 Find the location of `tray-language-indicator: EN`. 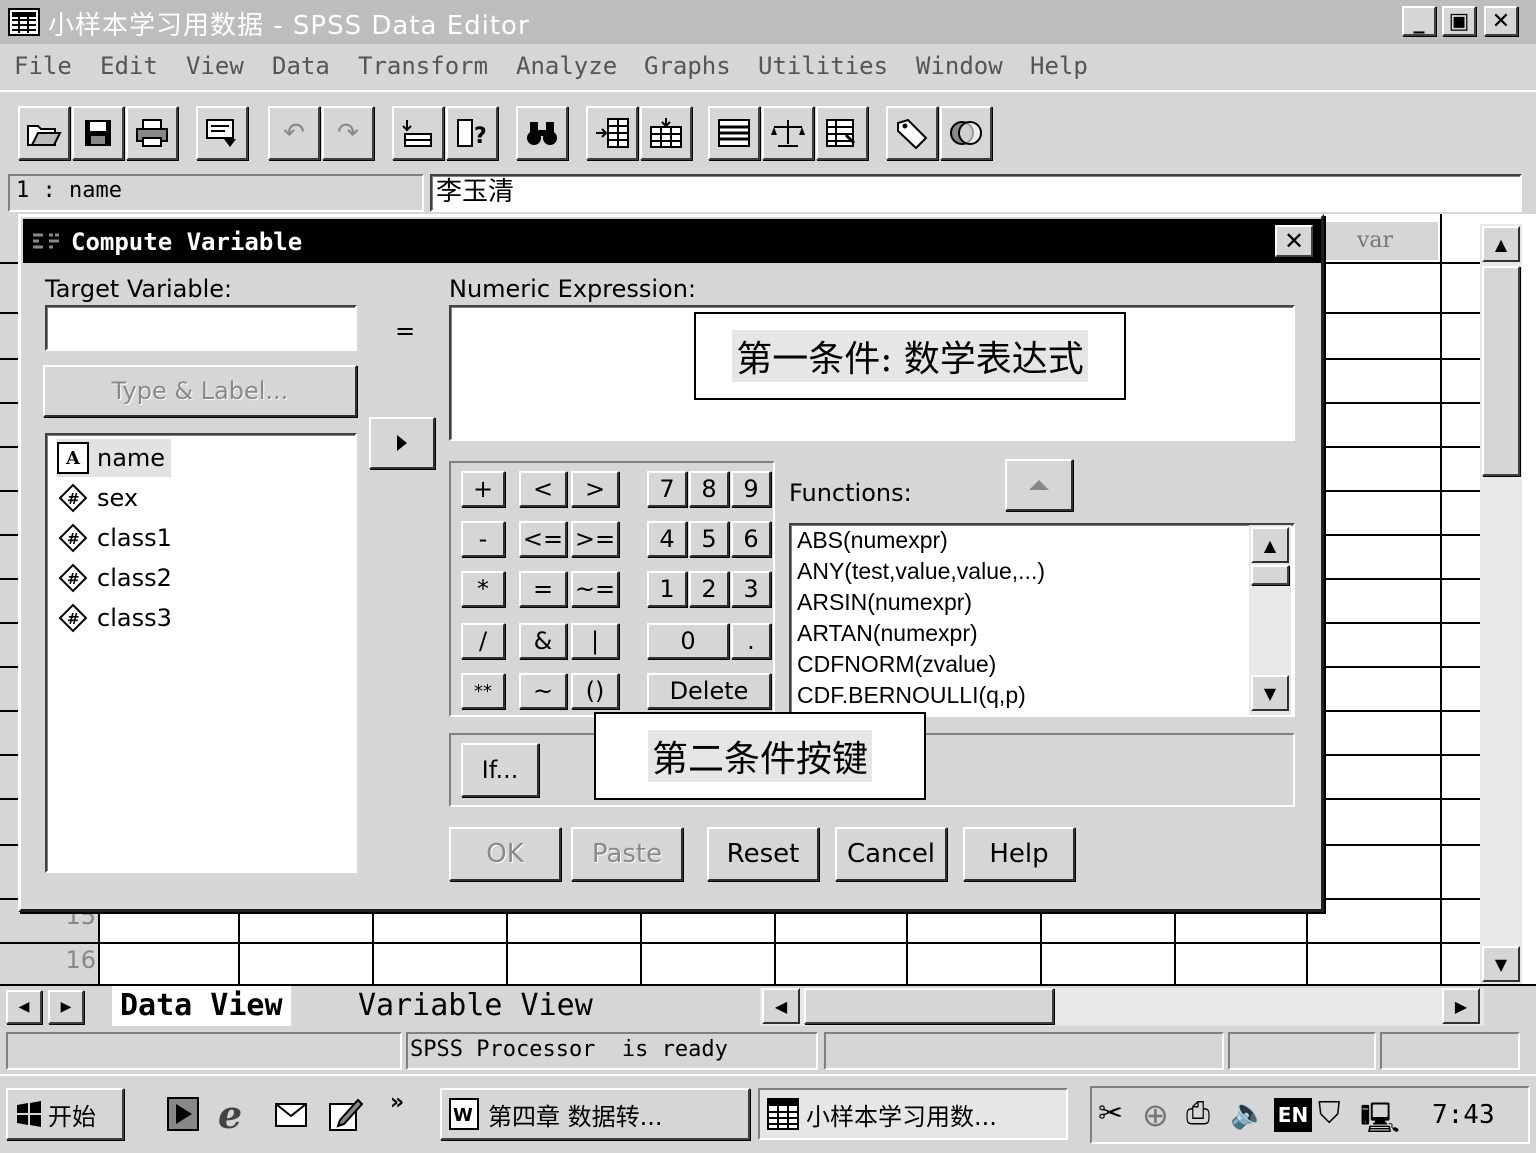

tray-language-indicator: EN is located at coordinates (1293, 1115).